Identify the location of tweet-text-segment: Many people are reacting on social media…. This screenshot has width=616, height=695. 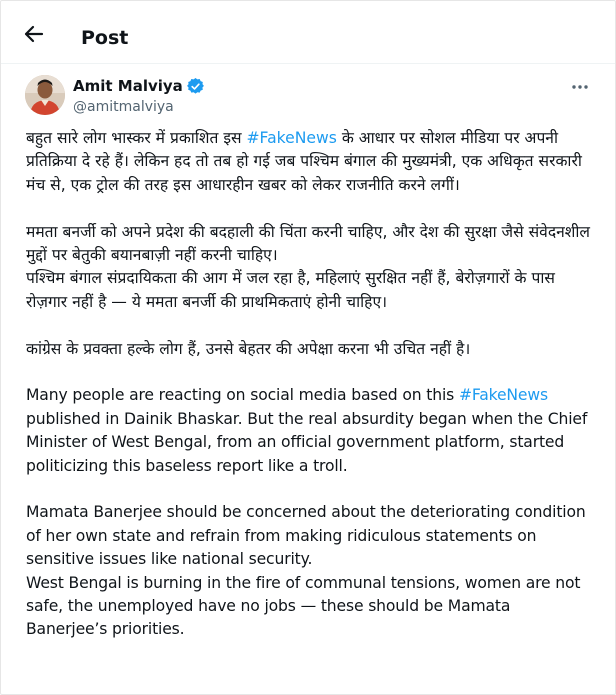
(242, 395).